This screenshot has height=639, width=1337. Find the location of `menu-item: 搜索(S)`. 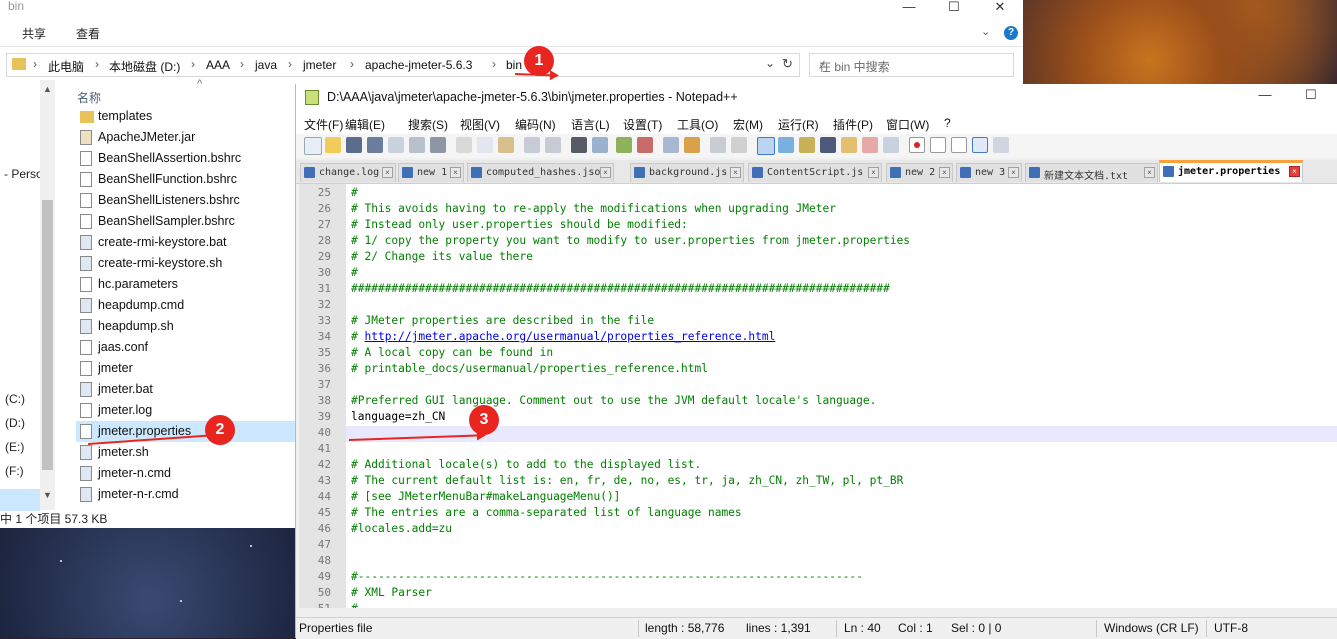

menu-item: 搜索(S) is located at coordinates (428, 124).